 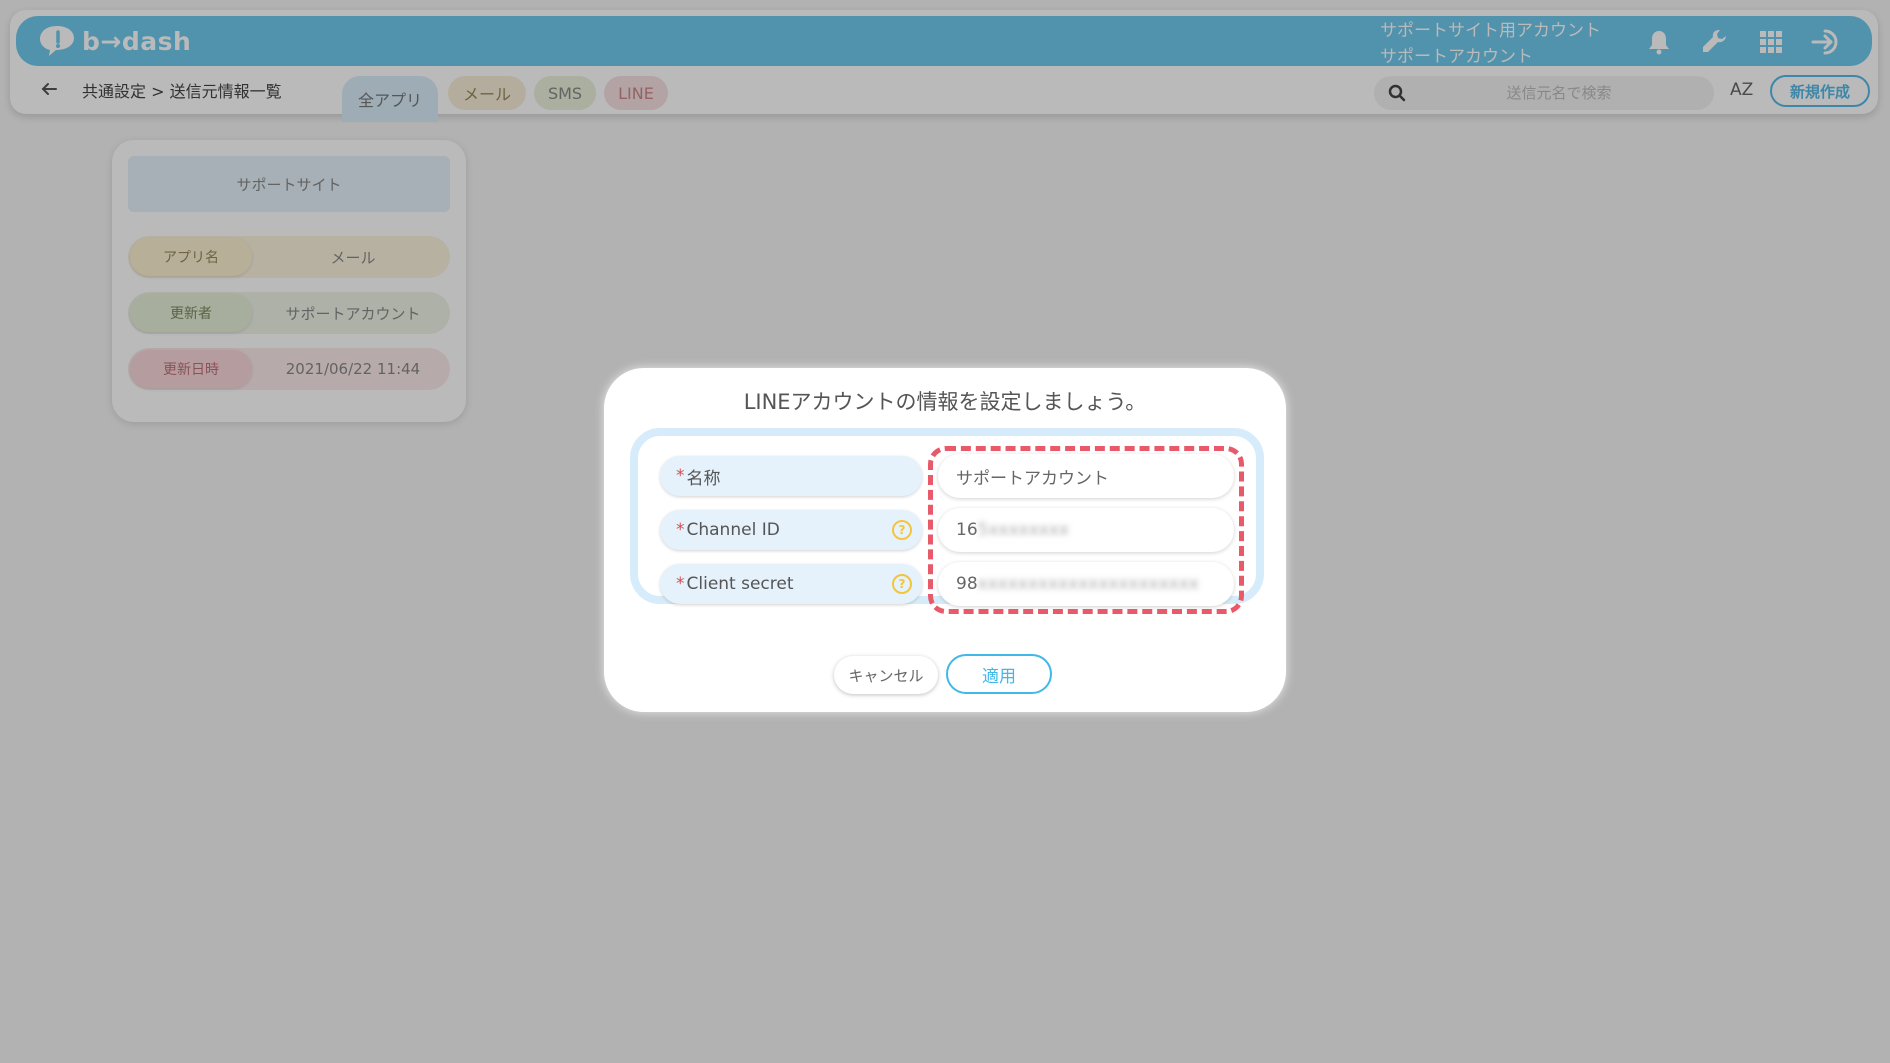 I want to click on name-value: サポートアカウント, so click(x=1032, y=478).